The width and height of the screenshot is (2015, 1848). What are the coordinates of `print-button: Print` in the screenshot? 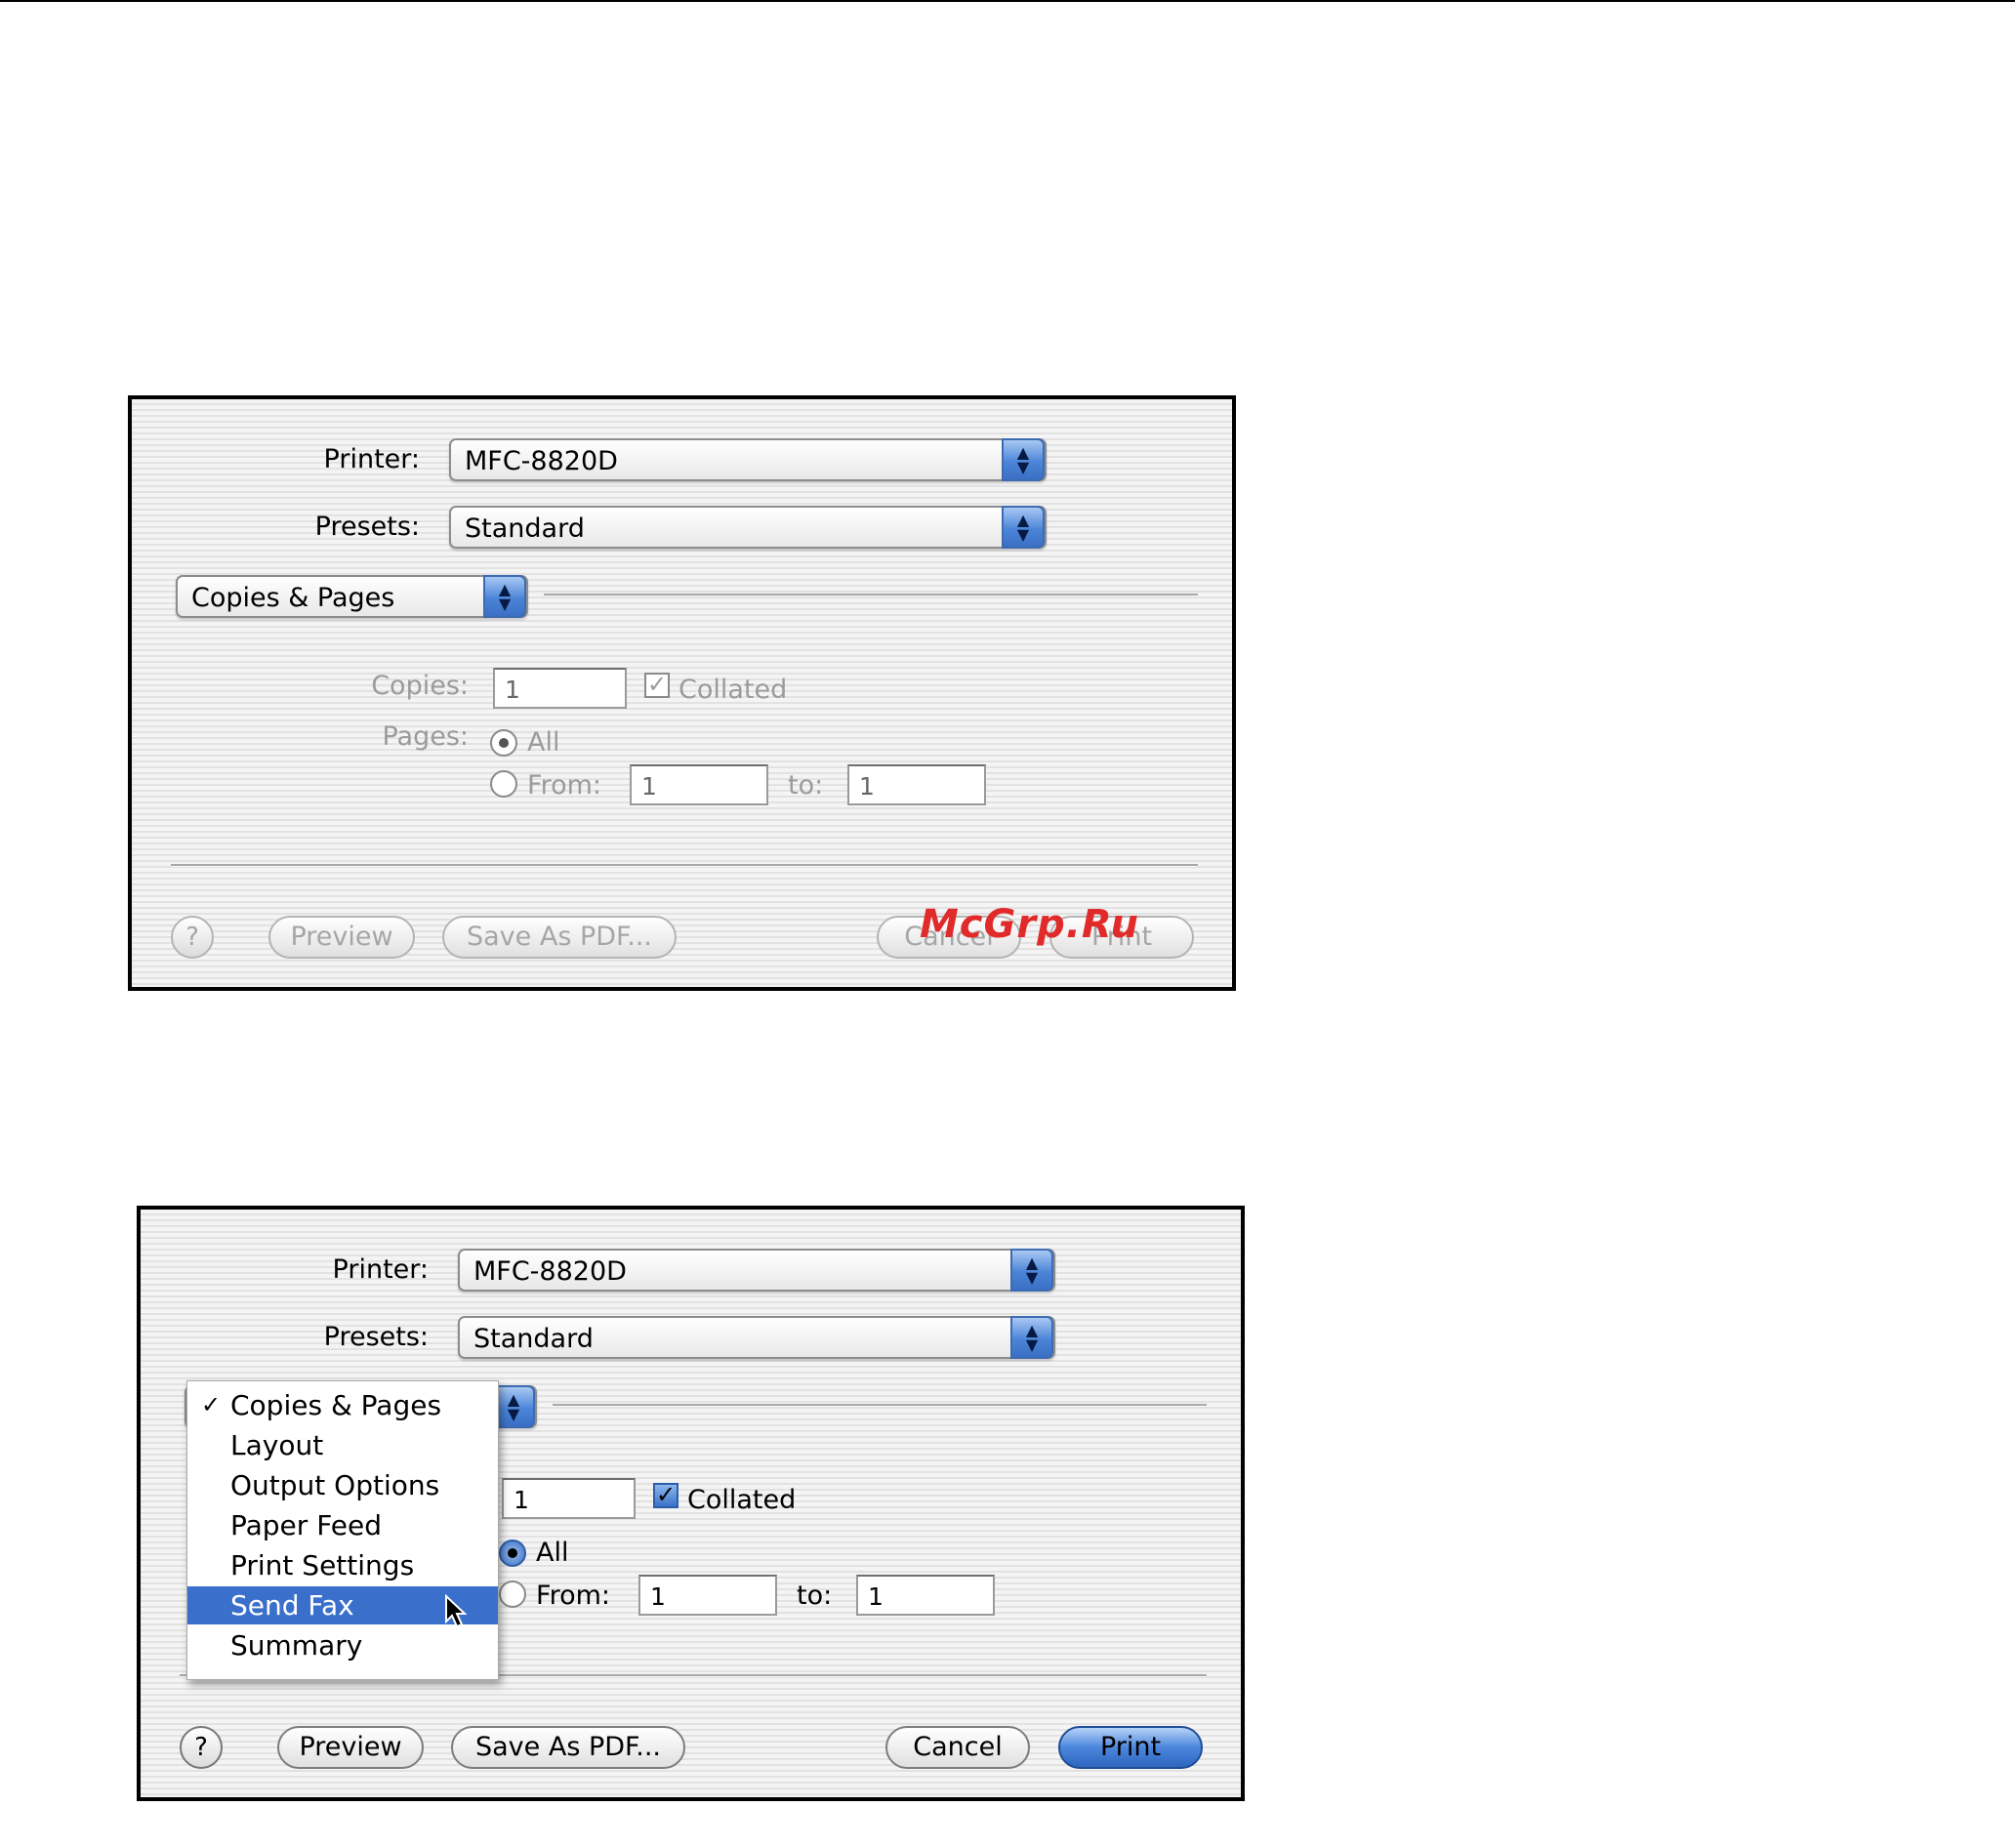 It's located at (1130, 1747).